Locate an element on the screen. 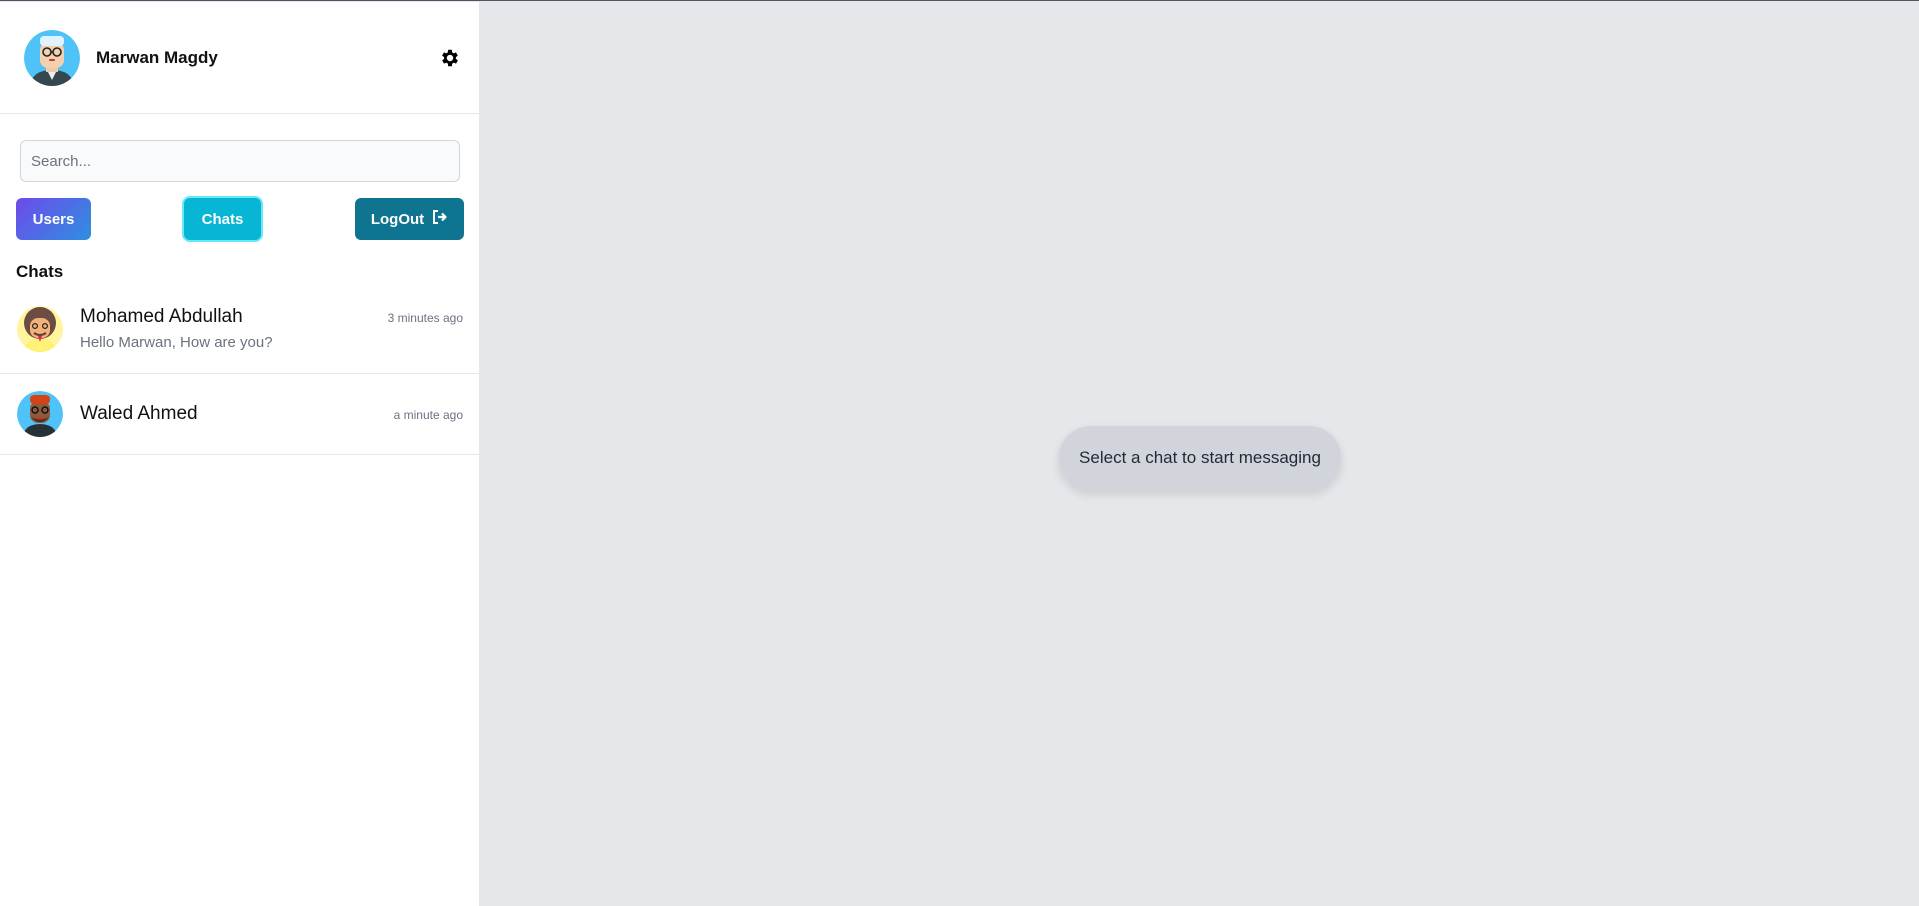 This screenshot has height=906, width=1919. logout-button-label: LogOut is located at coordinates (397, 219).